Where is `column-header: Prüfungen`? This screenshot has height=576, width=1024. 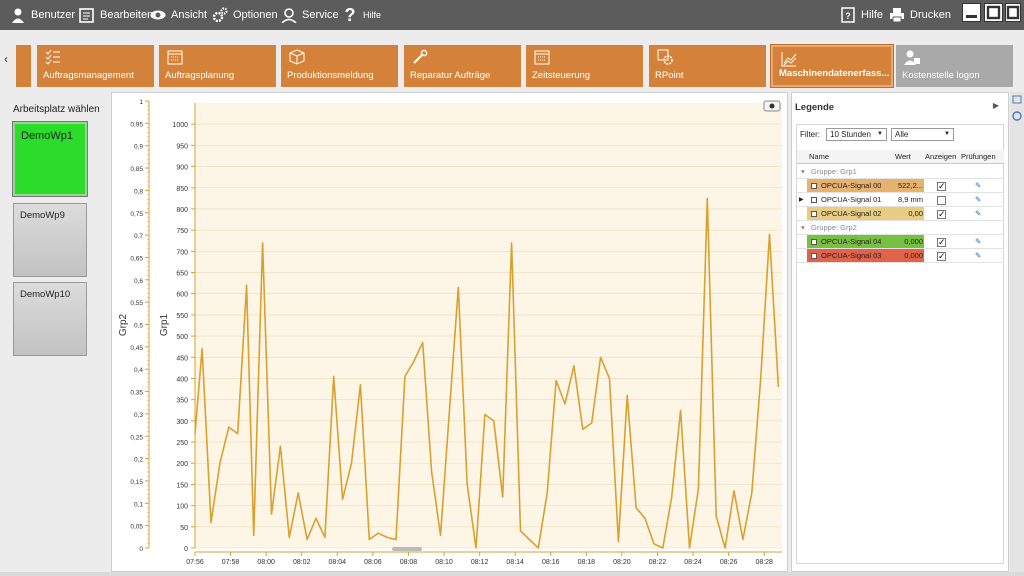
column-header: Prüfungen is located at coordinates (978, 157).